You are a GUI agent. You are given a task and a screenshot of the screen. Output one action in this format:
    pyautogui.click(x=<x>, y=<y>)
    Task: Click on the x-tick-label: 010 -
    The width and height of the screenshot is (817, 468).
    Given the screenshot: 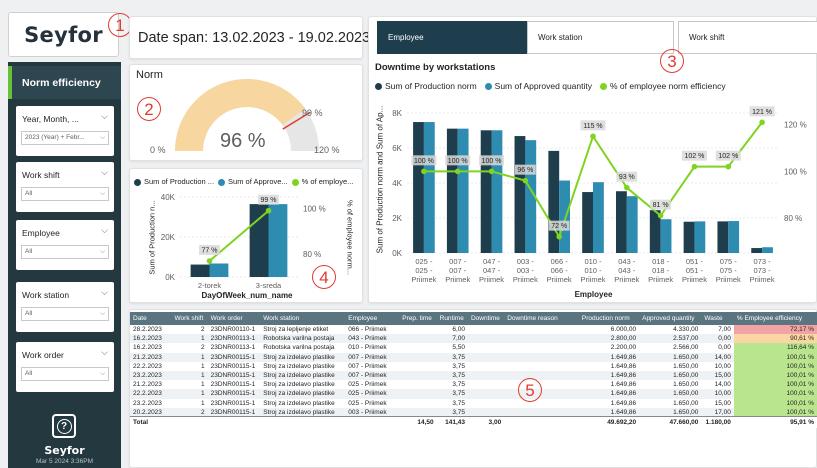 What is the action you would take?
    pyautogui.click(x=593, y=261)
    